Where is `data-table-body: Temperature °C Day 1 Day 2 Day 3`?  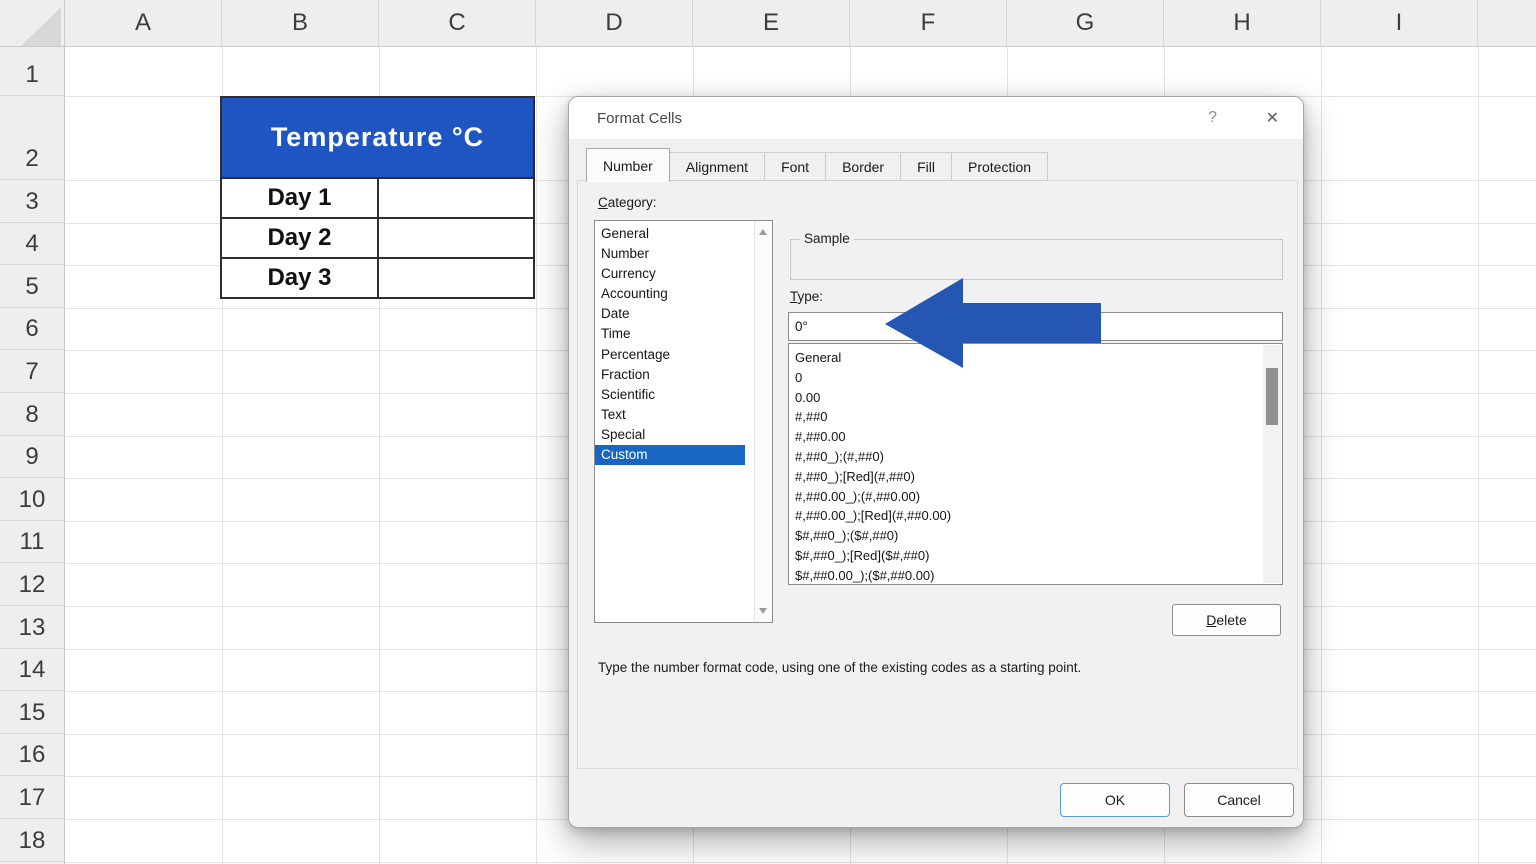
data-table-body: Temperature °C Day 1 Day 2 Day 3 is located at coordinates (377, 197).